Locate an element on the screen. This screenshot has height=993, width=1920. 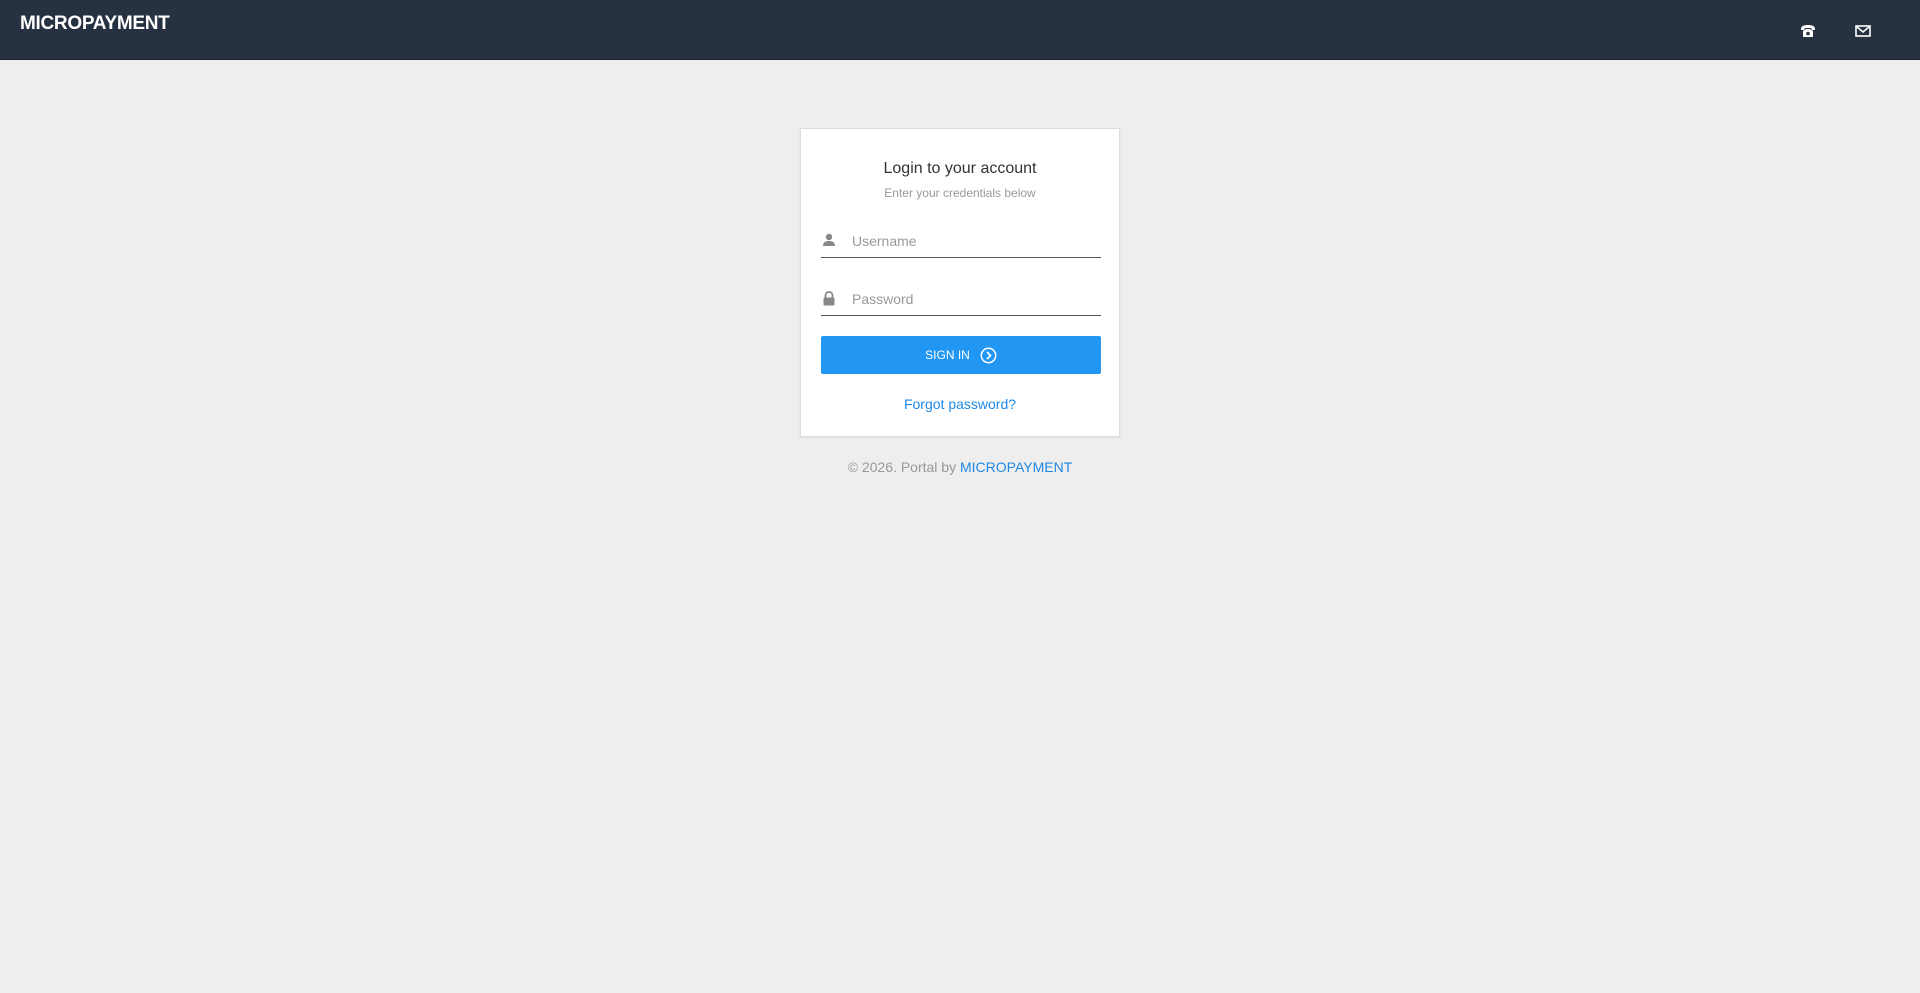
username-input is located at coordinates (976, 240).